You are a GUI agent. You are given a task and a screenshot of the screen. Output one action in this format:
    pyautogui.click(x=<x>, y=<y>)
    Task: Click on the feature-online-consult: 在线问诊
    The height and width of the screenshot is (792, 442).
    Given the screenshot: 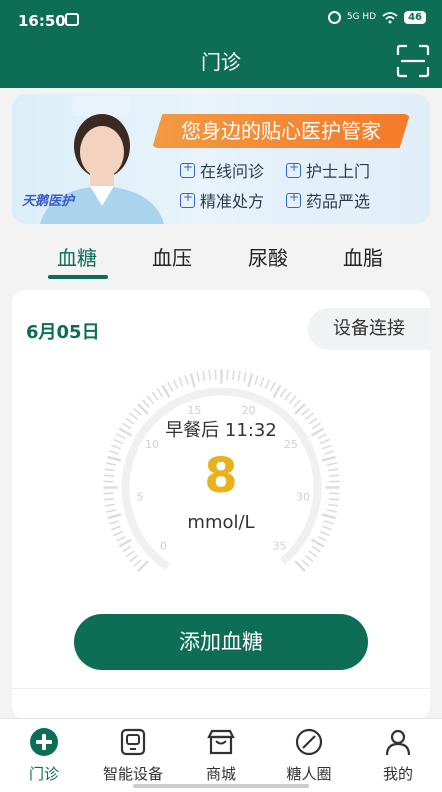 What is the action you would take?
    pyautogui.click(x=222, y=170)
    